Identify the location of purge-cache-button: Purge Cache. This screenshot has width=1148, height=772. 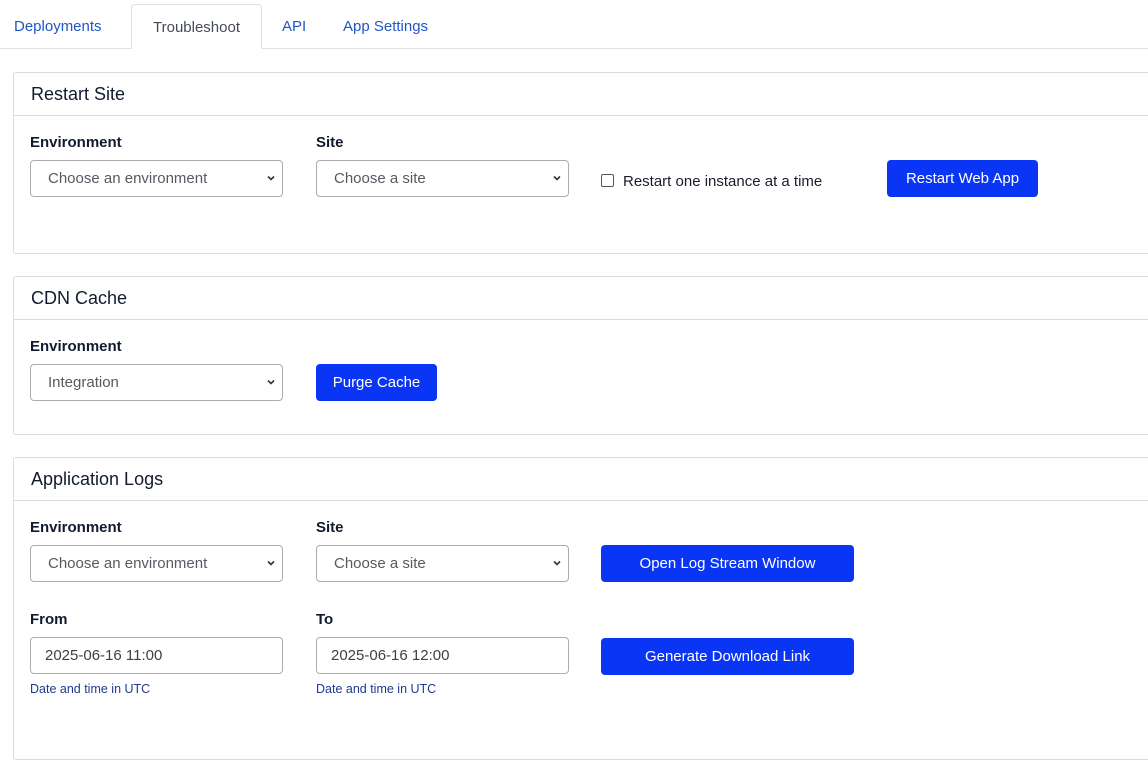
(376, 382).